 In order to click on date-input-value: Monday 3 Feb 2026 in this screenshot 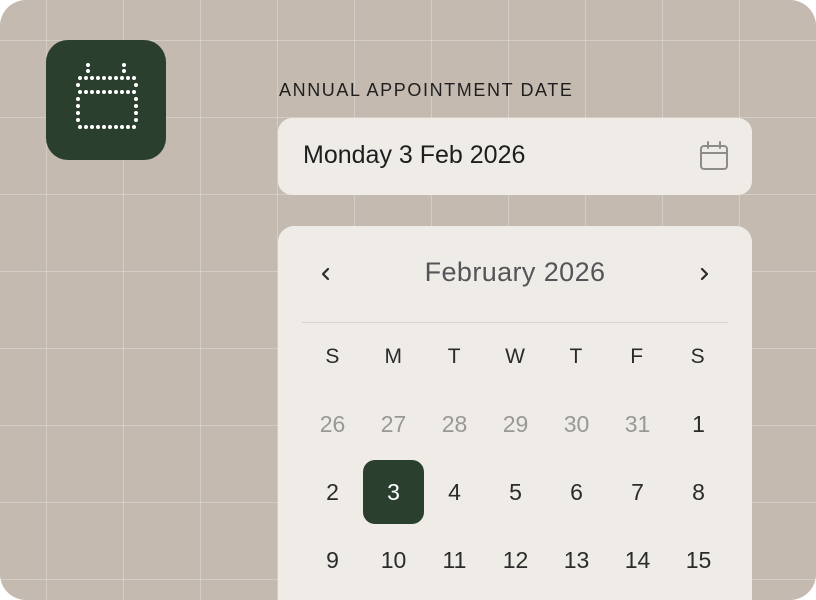, I will do `click(414, 155)`.